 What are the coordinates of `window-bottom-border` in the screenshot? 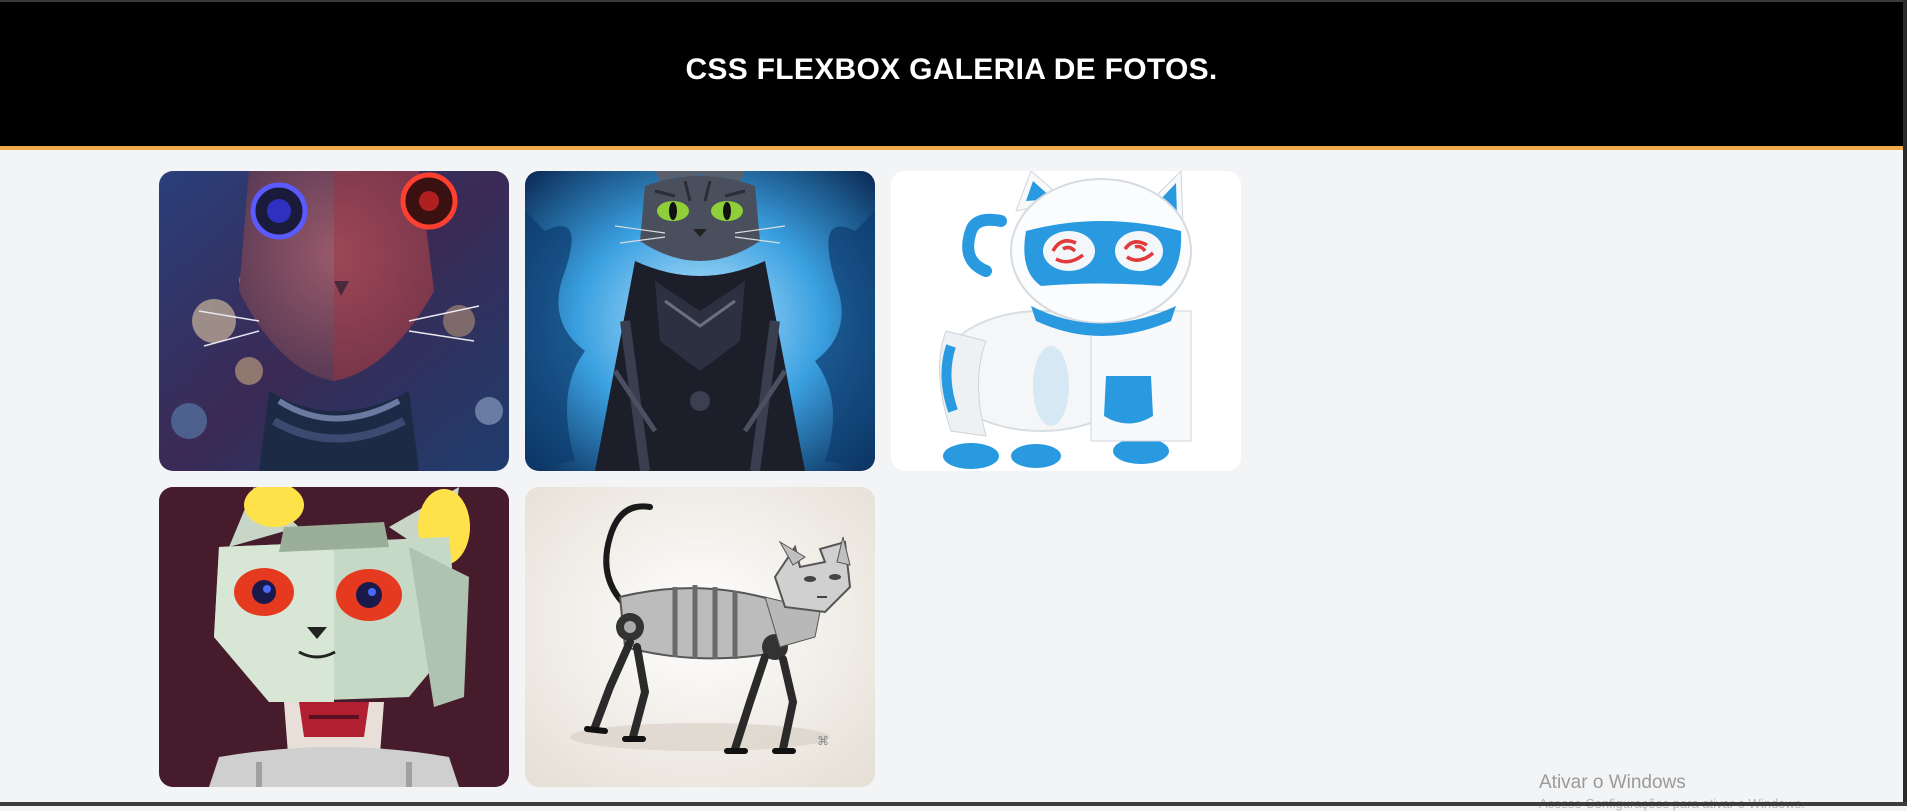 It's located at (953, 804).